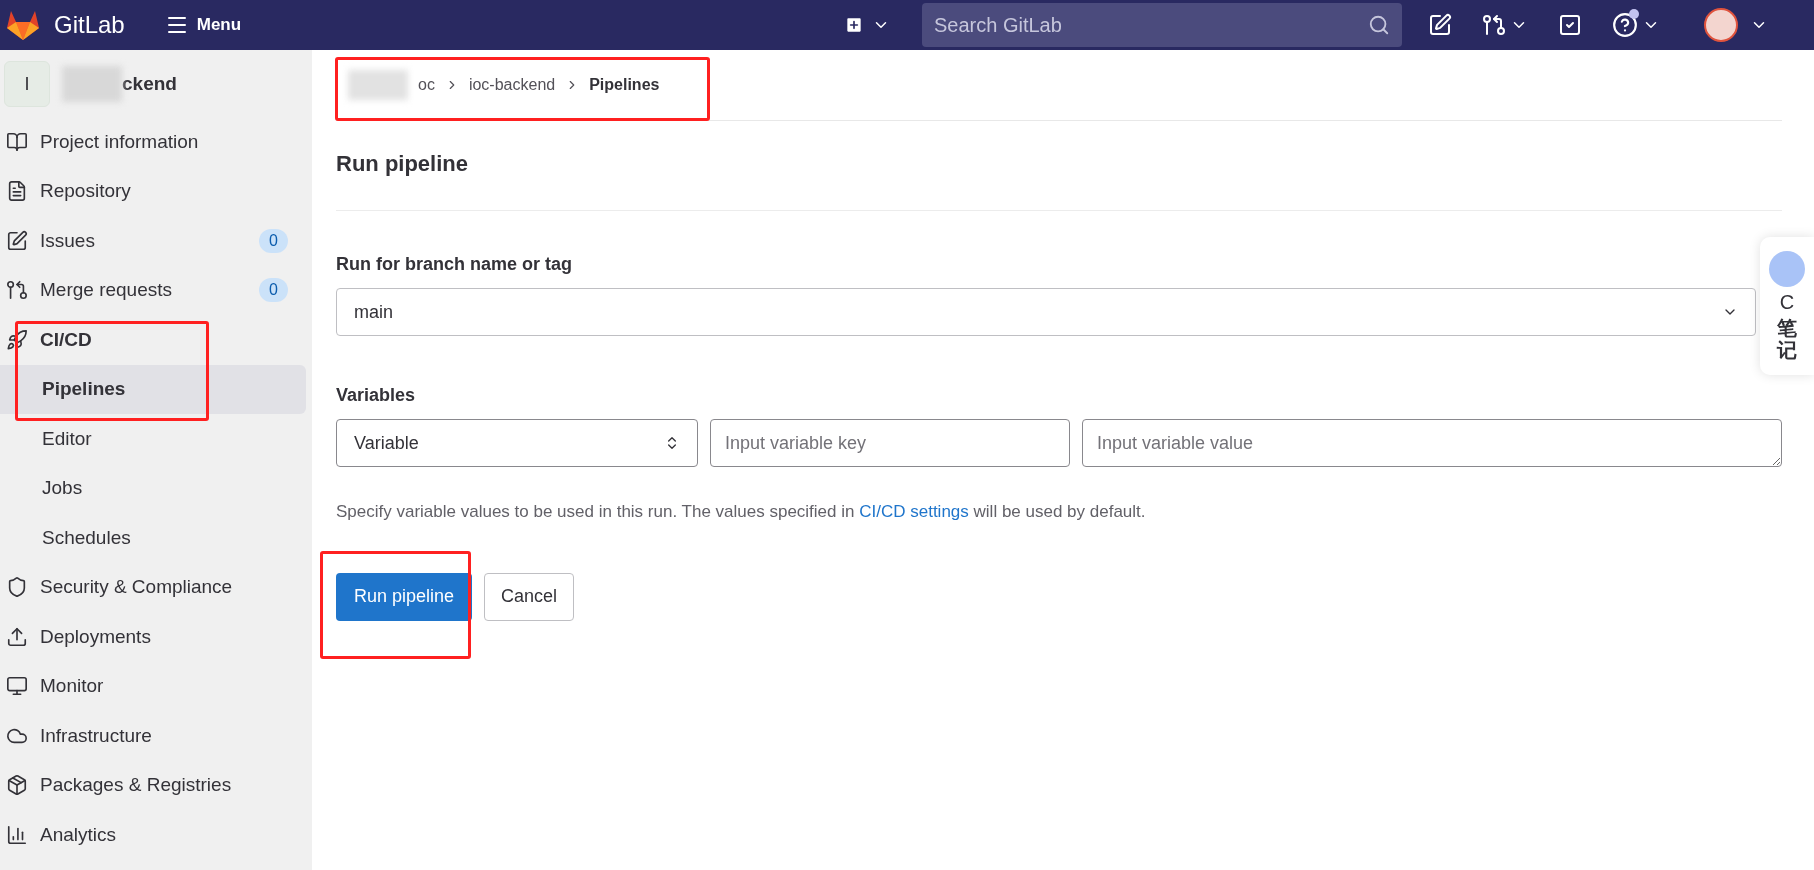  What do you see at coordinates (17, 339) in the screenshot?
I see `rocket-icon` at bounding box center [17, 339].